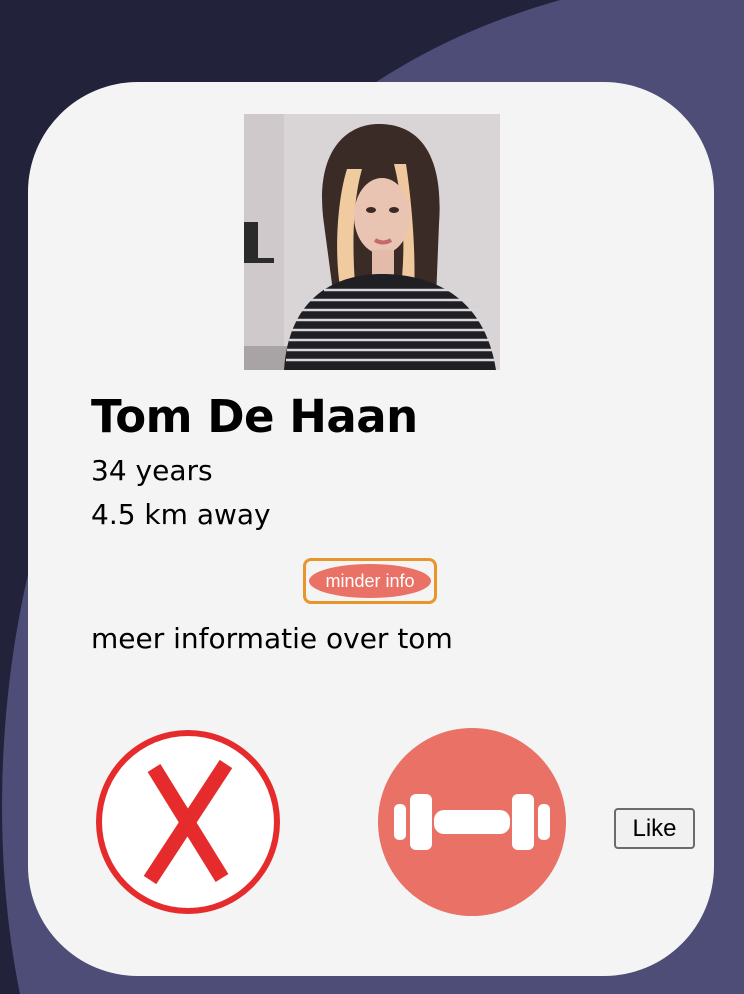 This screenshot has height=994, width=744. What do you see at coordinates (272, 638) in the screenshot?
I see `profile-description: meer informatie over tom` at bounding box center [272, 638].